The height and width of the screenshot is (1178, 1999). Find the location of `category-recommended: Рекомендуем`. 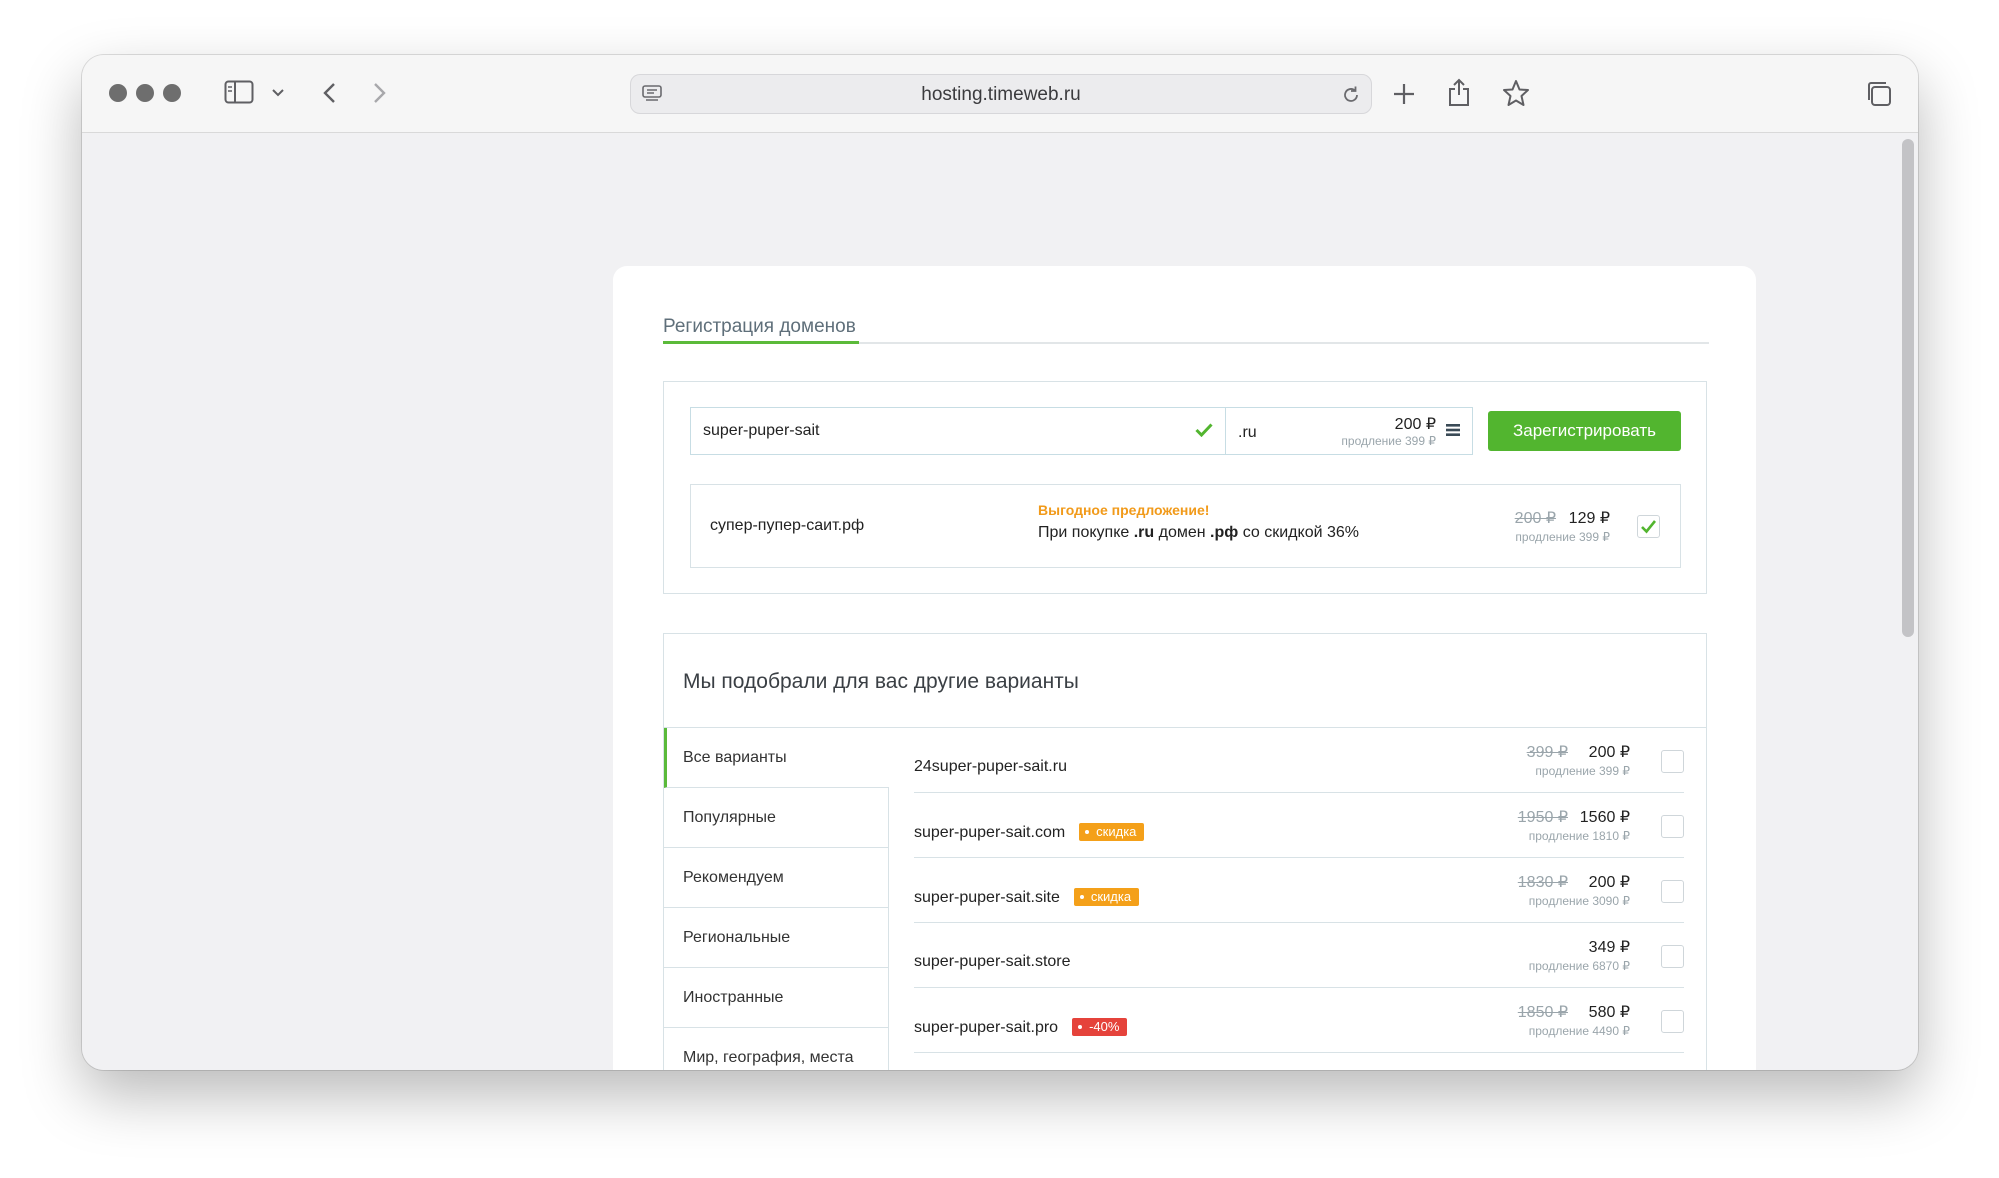

category-recommended: Рекомендуем is located at coordinates (776, 878).